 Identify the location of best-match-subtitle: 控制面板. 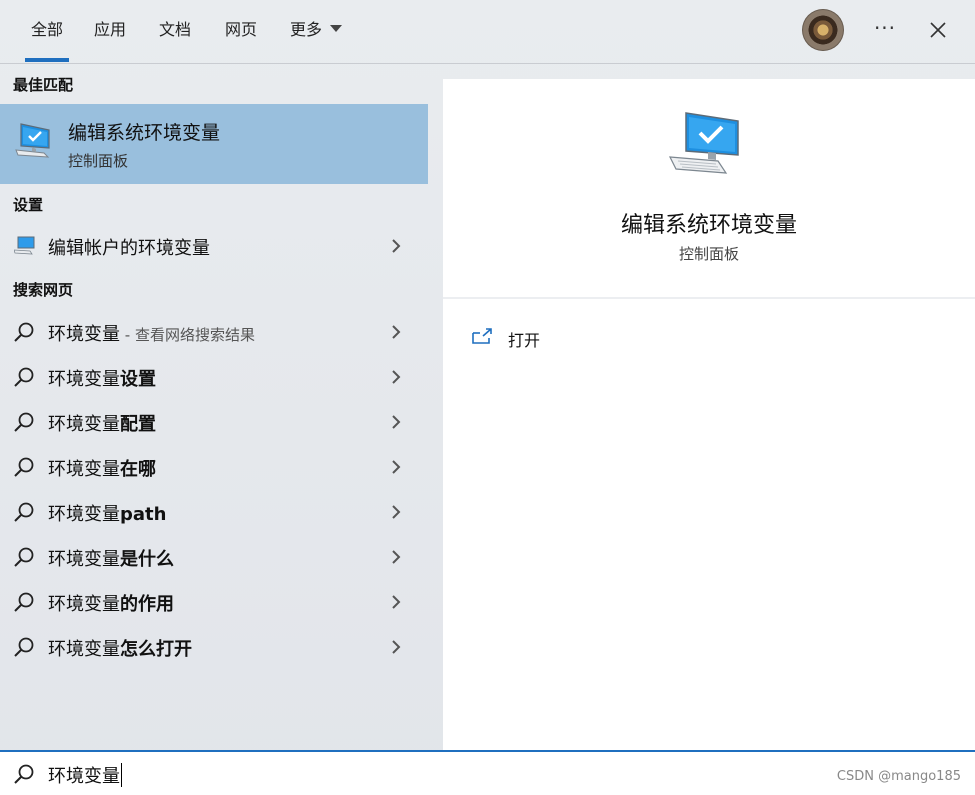
(98, 161).